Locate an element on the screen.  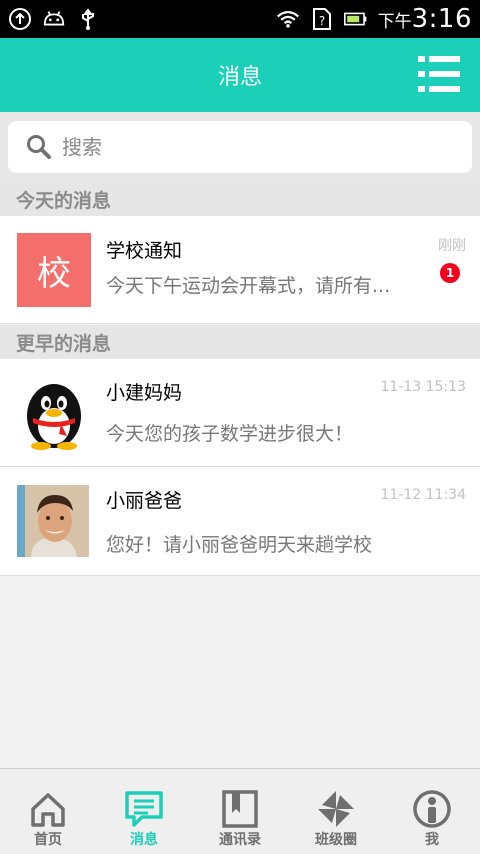
status-time-prefix: 下午 is located at coordinates (394, 22).